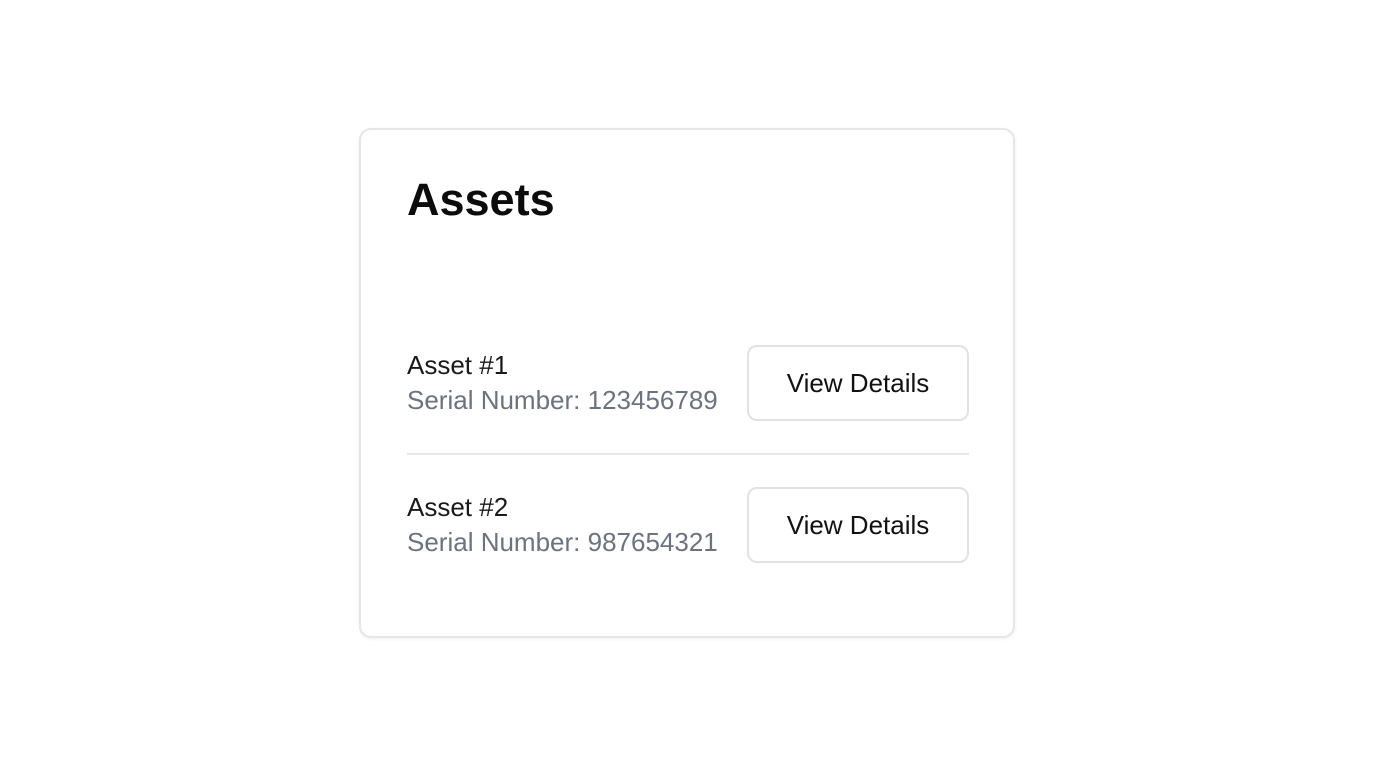  Describe the element at coordinates (458, 507) in the screenshot. I see `asset-name: Asset #2` at that location.